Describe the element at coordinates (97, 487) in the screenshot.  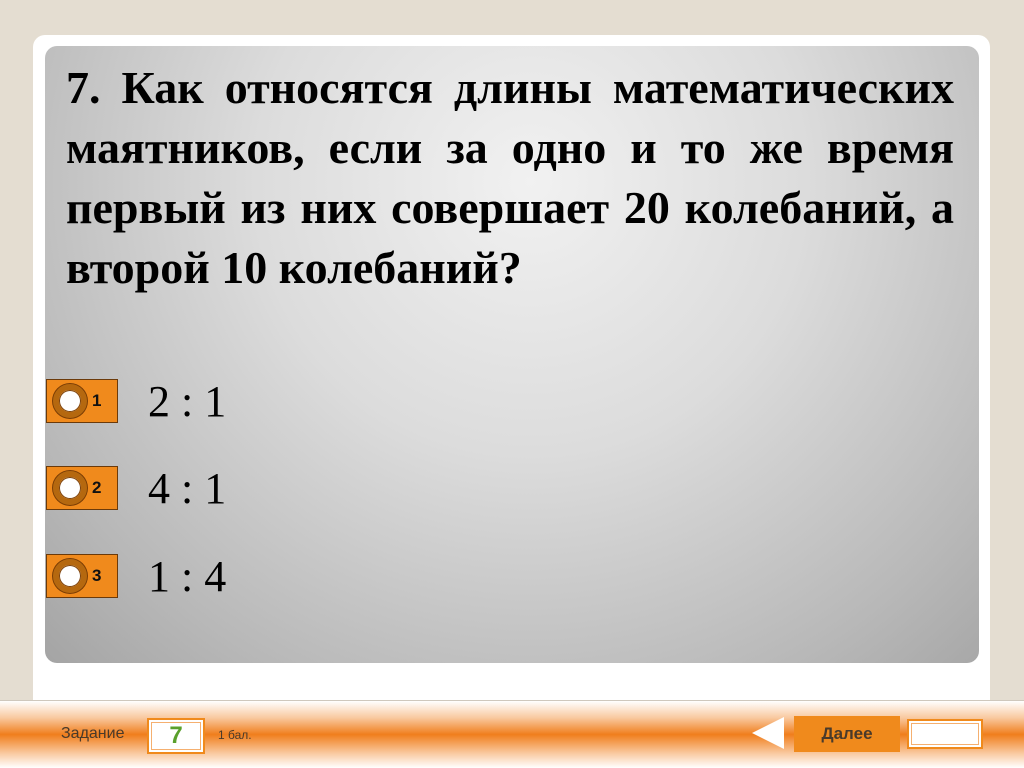
I see `answer-number: 2` at that location.